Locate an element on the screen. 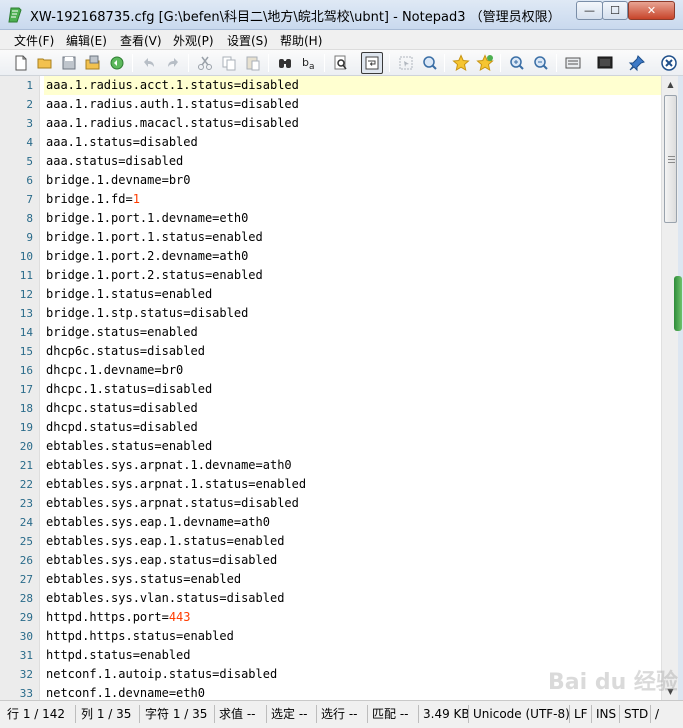 This screenshot has width=683, height=728. text-token: bridge.1.fd= is located at coordinates (89, 199).